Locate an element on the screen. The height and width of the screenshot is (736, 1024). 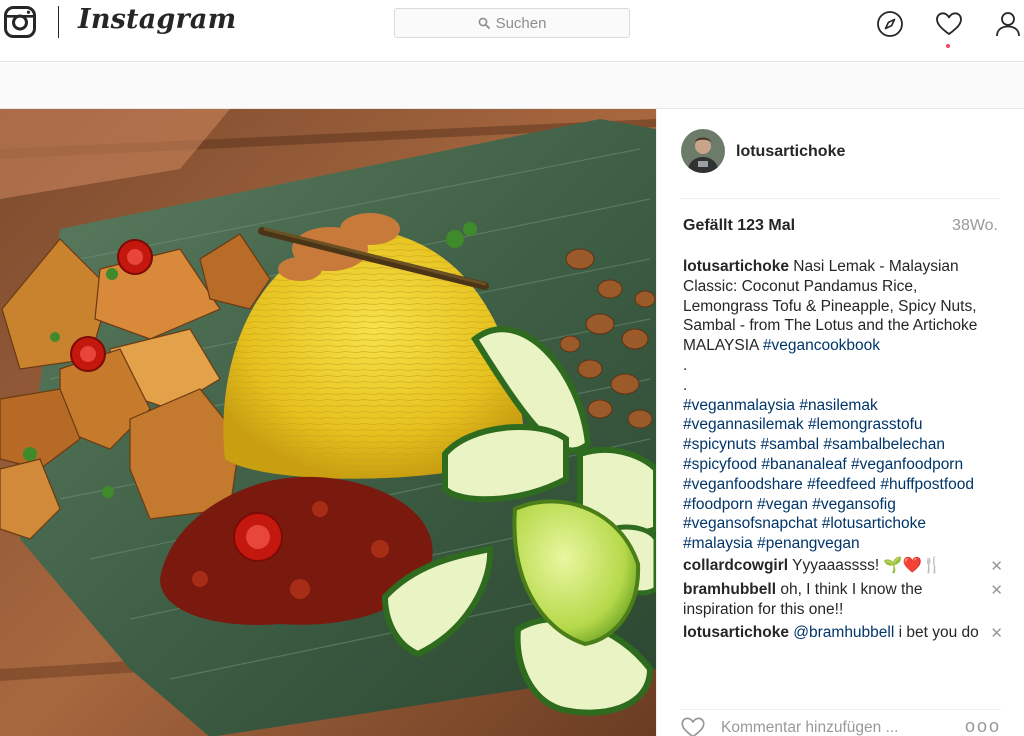
comment-username: collardcowgirl is located at coordinates (735, 565).